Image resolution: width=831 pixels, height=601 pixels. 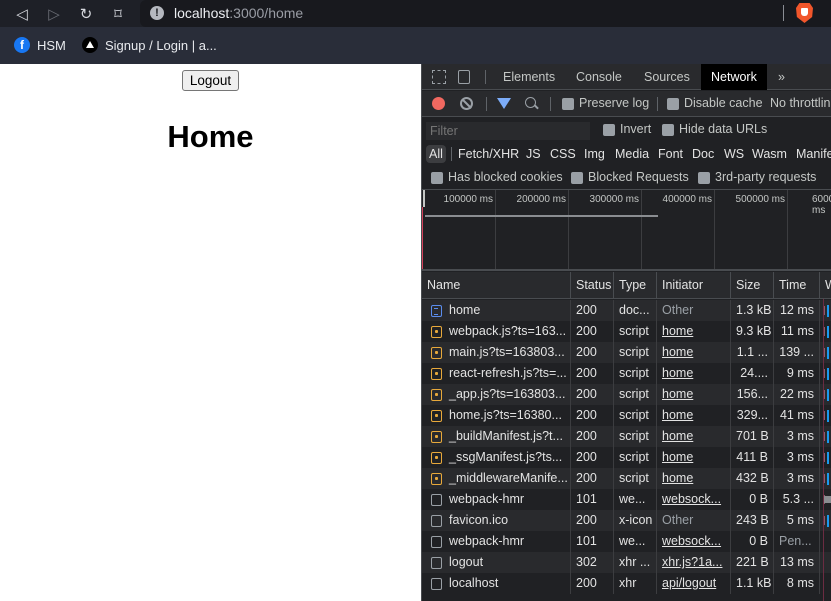 What do you see at coordinates (466, 103) in the screenshot?
I see `clear-icon` at bounding box center [466, 103].